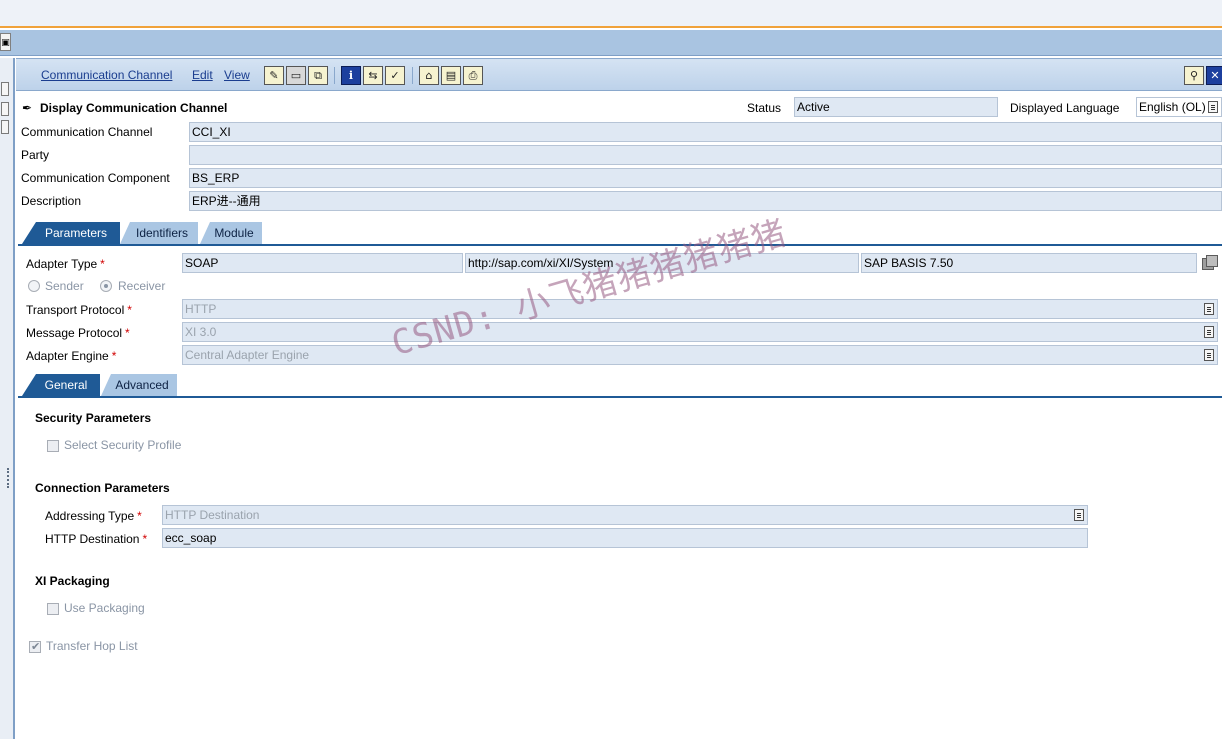 The height and width of the screenshot is (739, 1222). Describe the element at coordinates (473, 75) in the screenshot. I see `print-icon: ⎙` at that location.